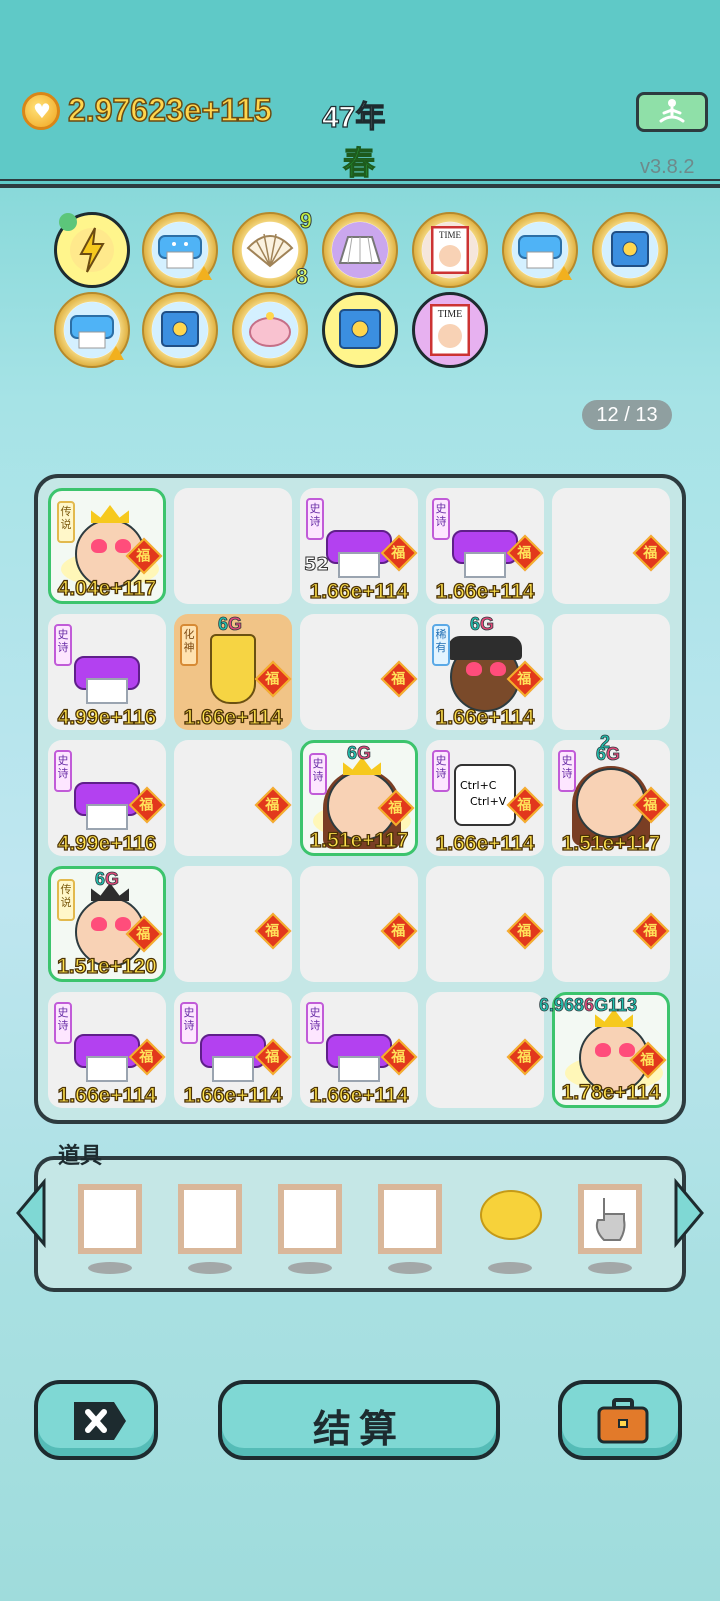 The height and width of the screenshot is (1601, 720). I want to click on level-tag: 6G, so click(608, 754).